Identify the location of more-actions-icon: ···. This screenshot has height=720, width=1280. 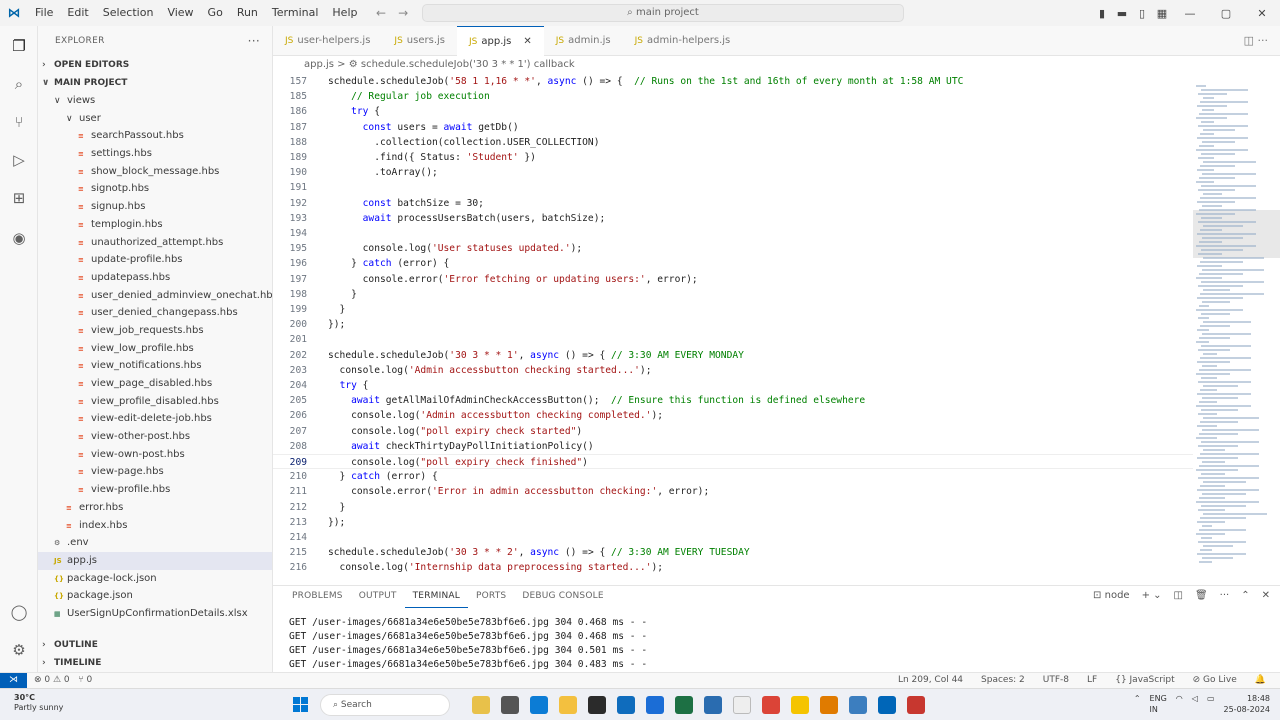
(254, 41).